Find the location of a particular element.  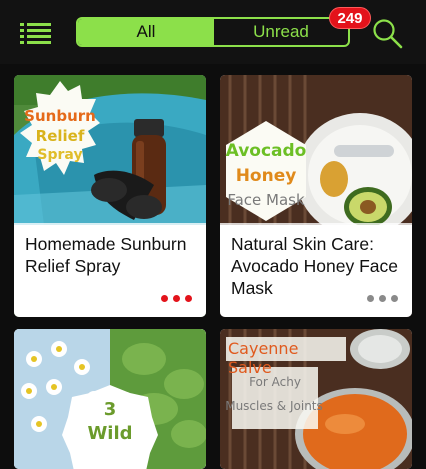

article-image-wild-plants: 3 Wild is located at coordinates (110, 399).